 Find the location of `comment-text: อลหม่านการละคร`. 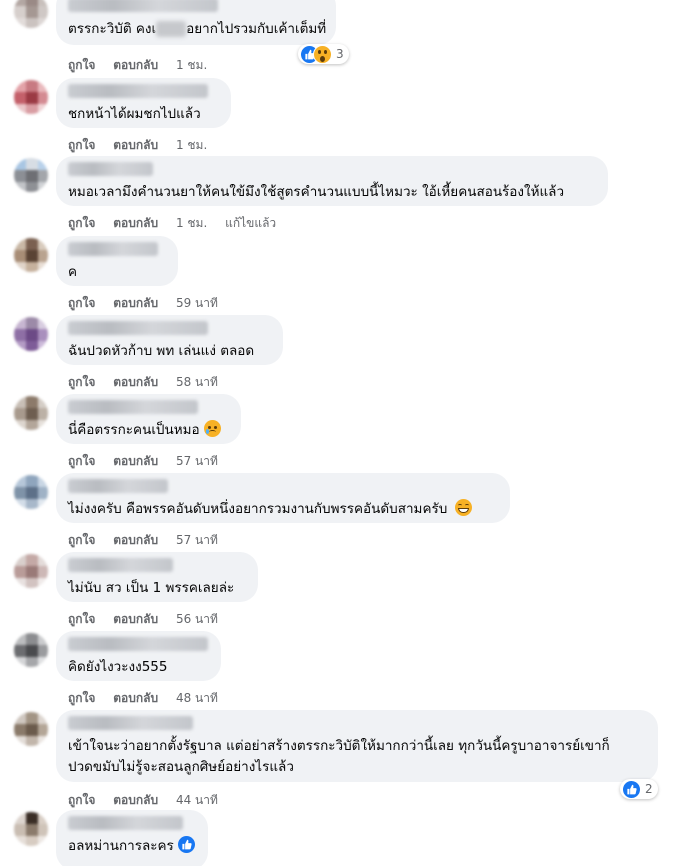

comment-text: อลหม่านการละคร is located at coordinates (132, 846).